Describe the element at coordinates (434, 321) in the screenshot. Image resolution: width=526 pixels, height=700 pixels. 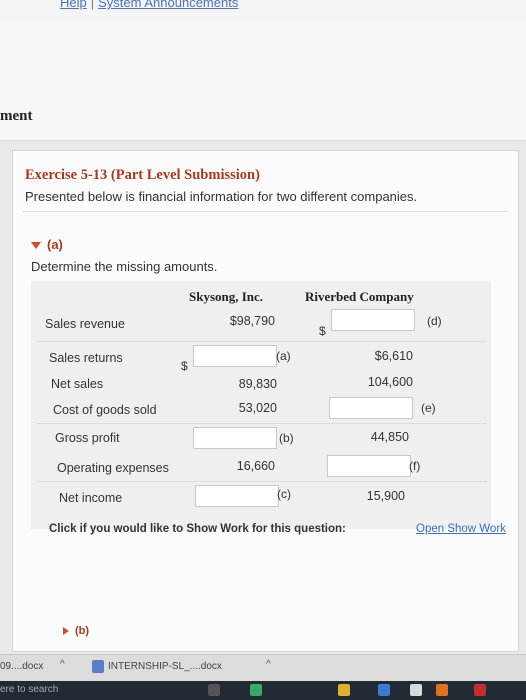
I see `input-letter-d: (d)` at that location.